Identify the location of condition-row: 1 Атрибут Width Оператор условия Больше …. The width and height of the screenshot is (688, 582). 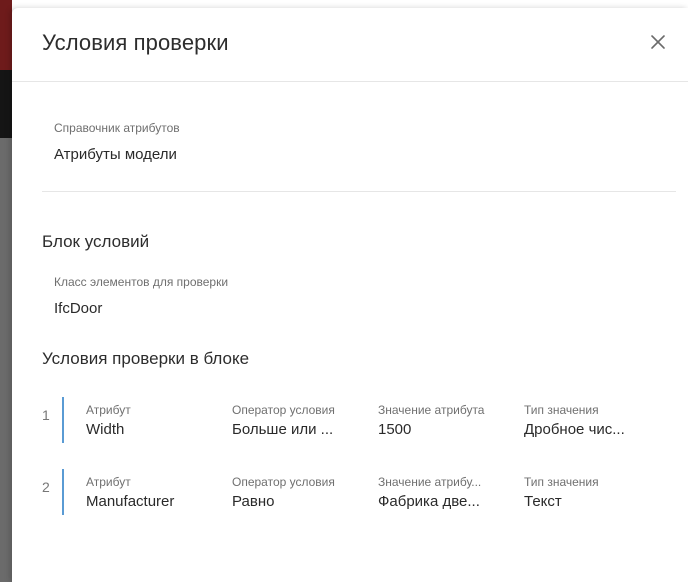
(350, 425).